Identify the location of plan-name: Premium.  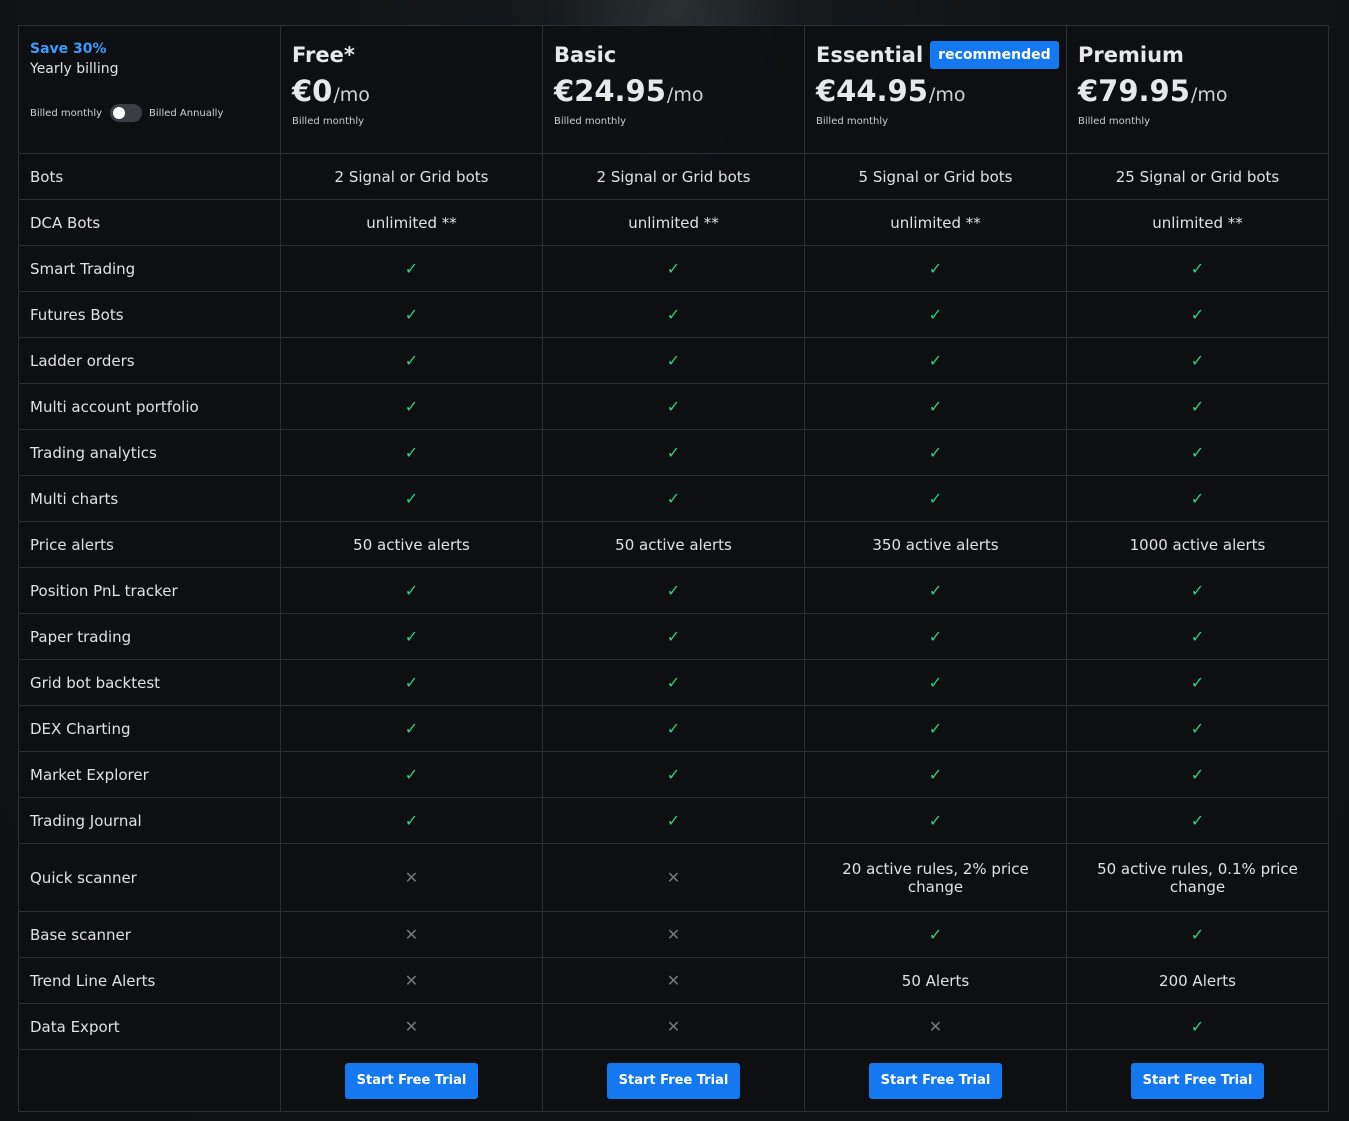
(1131, 55).